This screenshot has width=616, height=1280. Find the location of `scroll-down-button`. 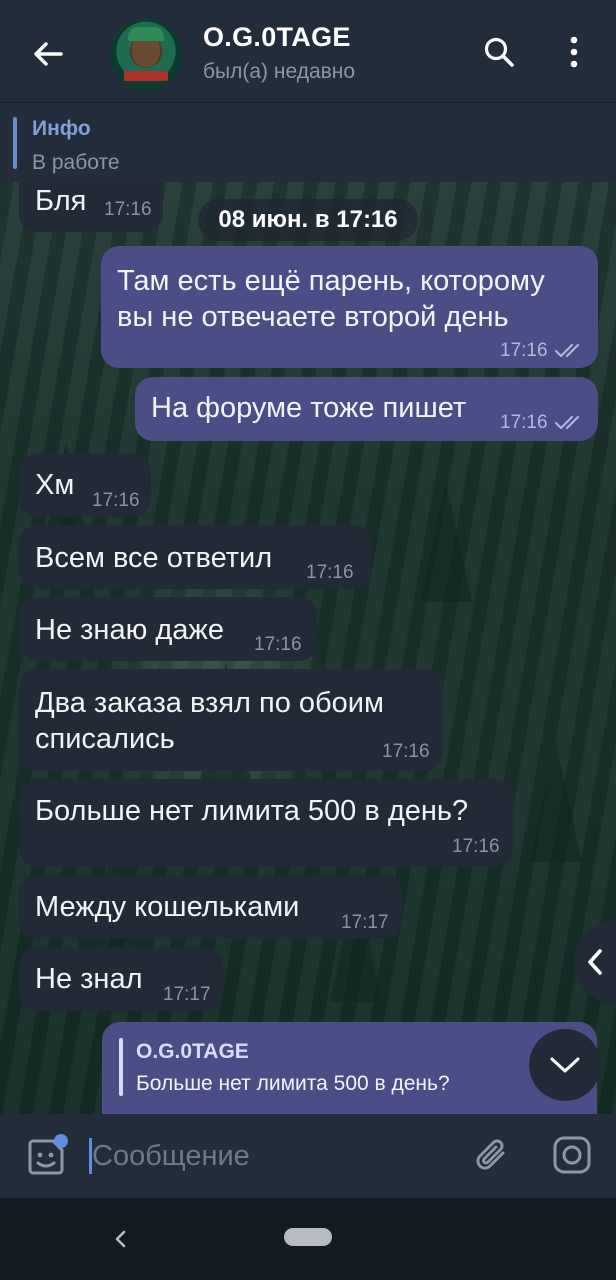

scroll-down-button is located at coordinates (565, 1065).